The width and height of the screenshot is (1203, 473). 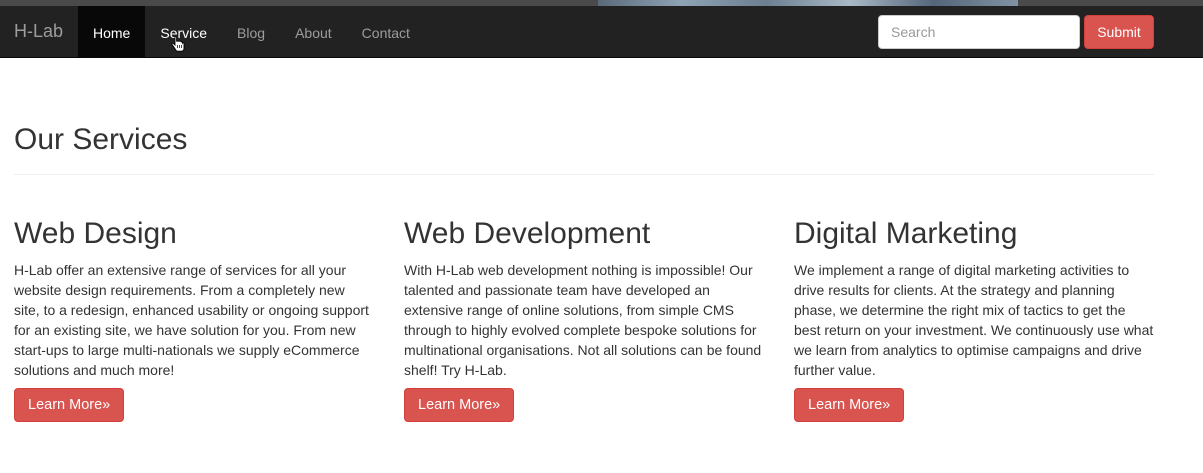 I want to click on nav-item-contact: Contact, so click(x=386, y=31).